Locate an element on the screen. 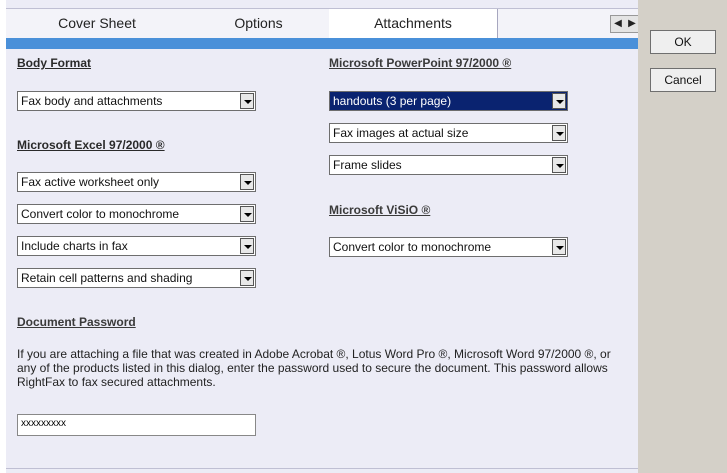  visio-heading: Microsoft ViSiO ® is located at coordinates (380, 210).